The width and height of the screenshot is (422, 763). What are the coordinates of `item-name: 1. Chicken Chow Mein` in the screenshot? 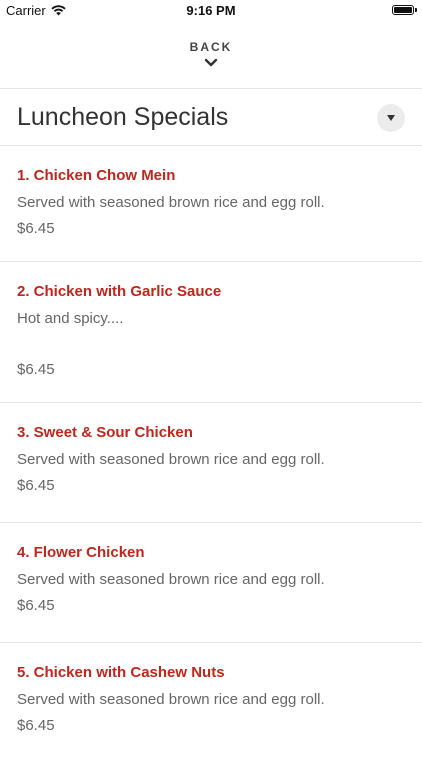 It's located at (96, 175).